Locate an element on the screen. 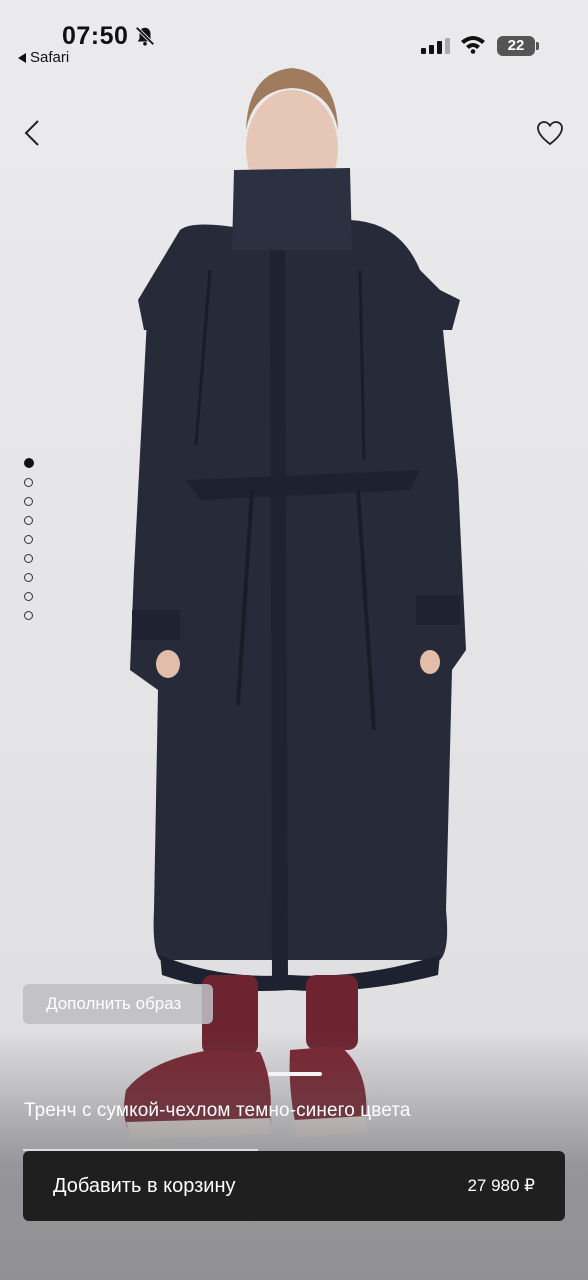 The image size is (588, 1280). chevron-left-icon is located at coordinates (33, 133).